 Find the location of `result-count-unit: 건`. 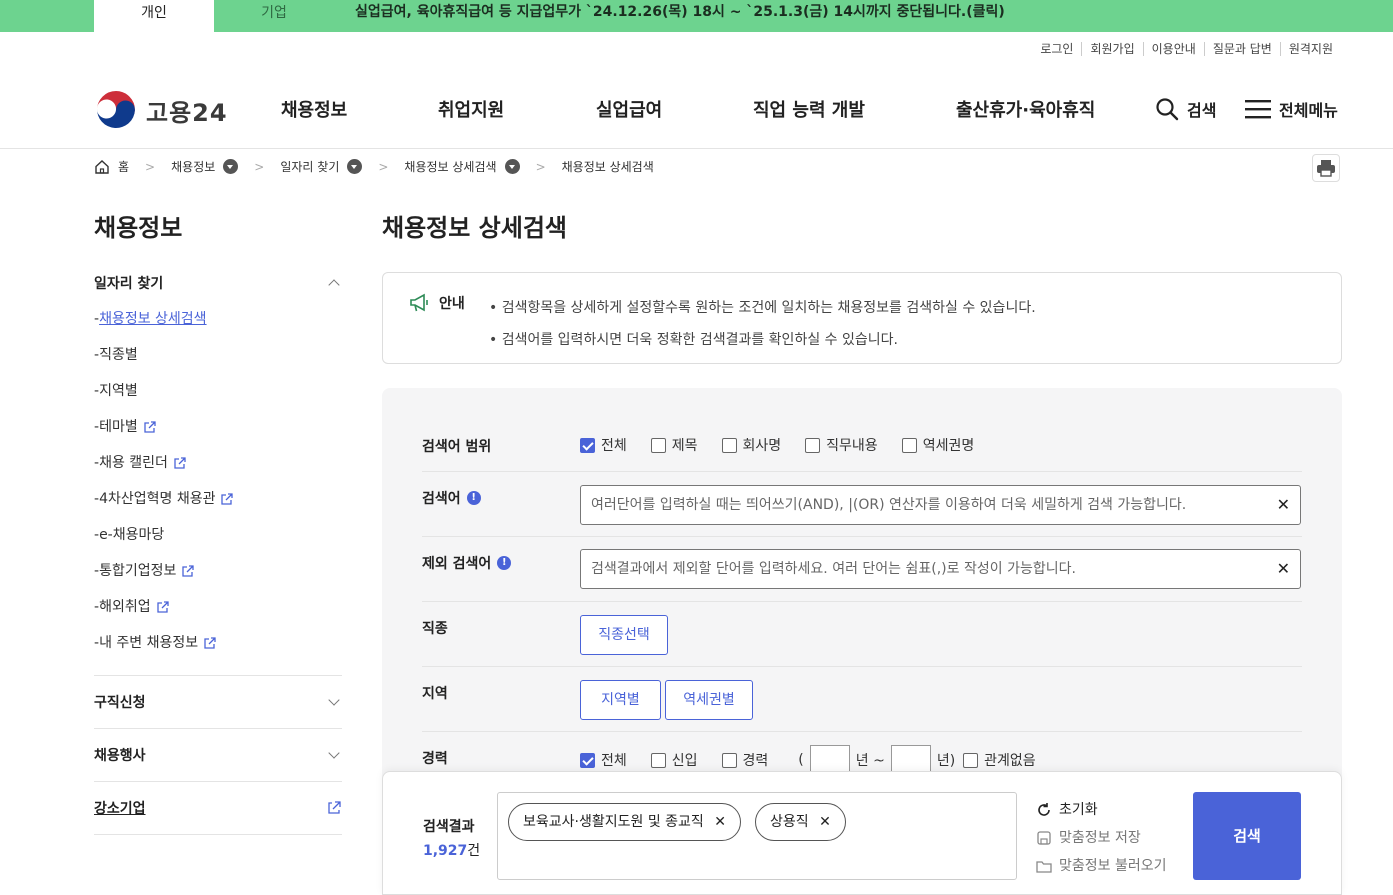

result-count-unit: 건 is located at coordinates (474, 851).